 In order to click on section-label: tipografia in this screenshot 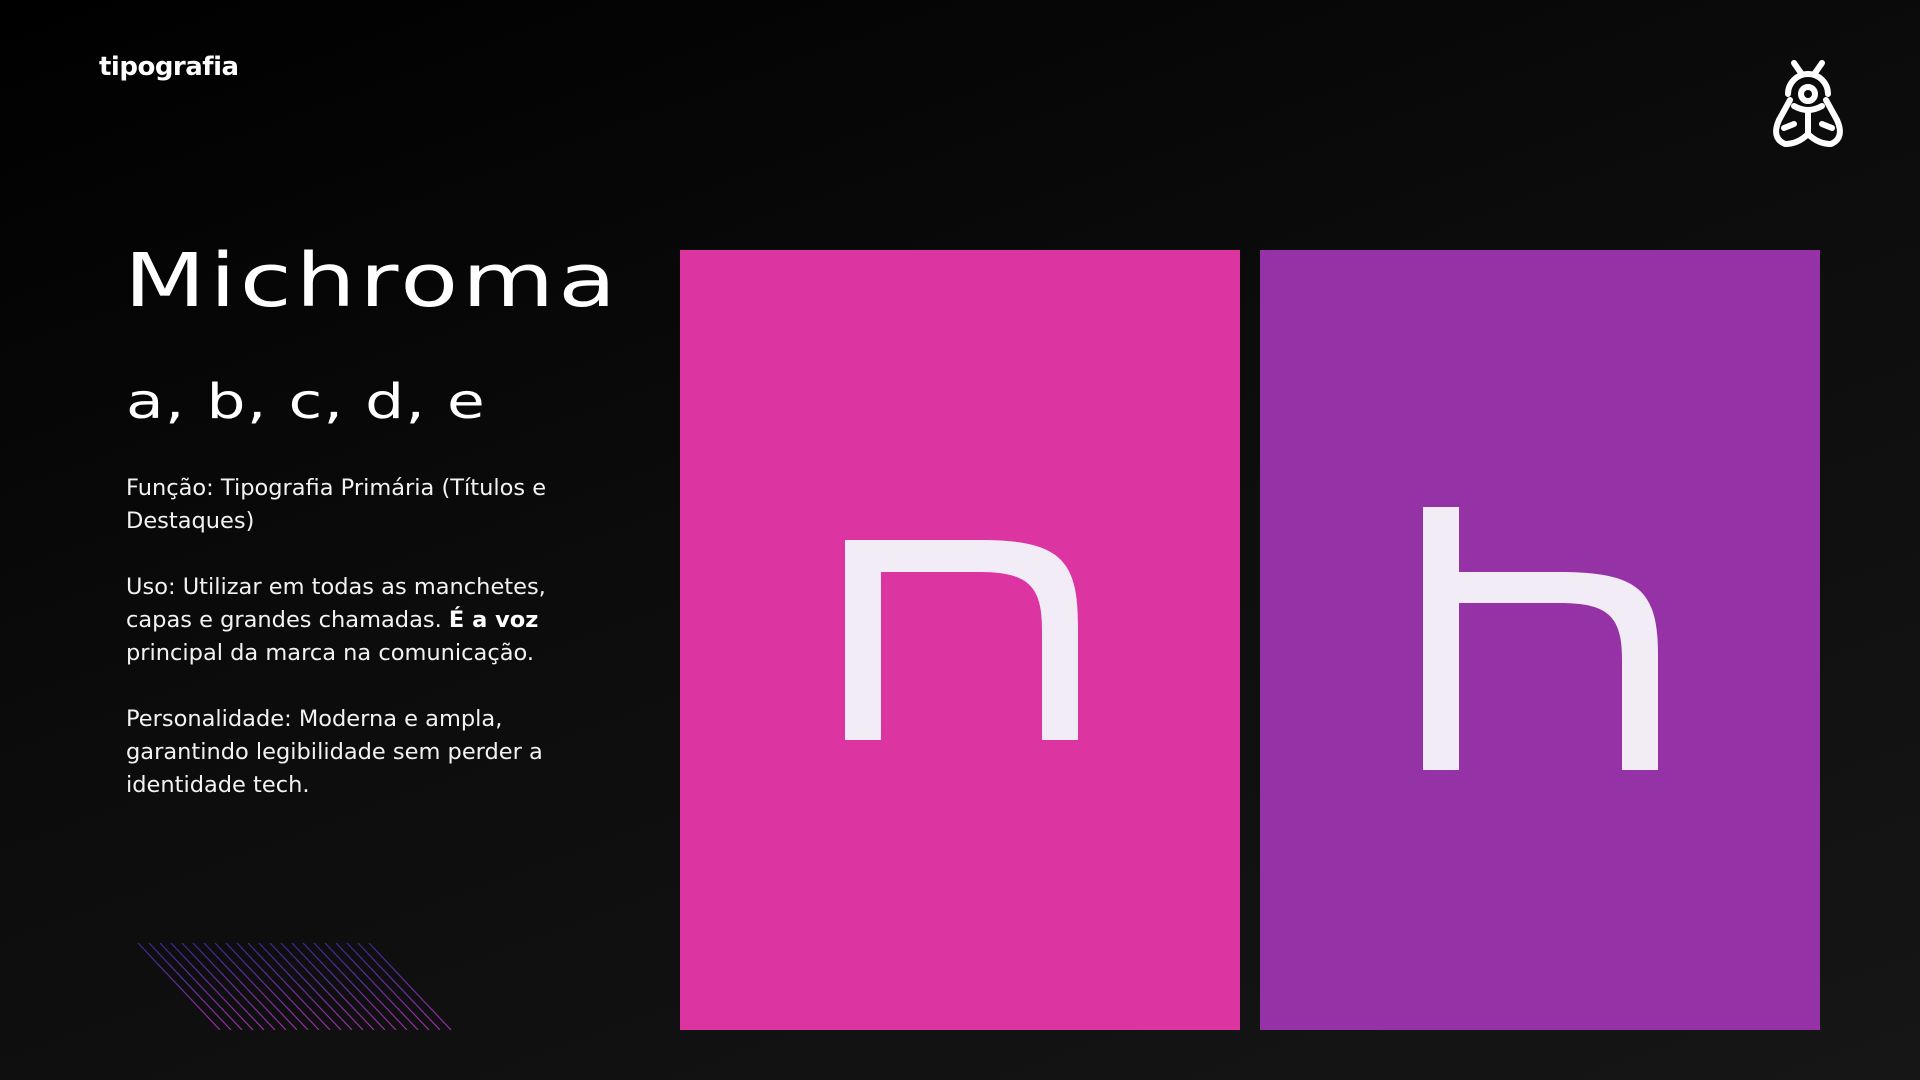, I will do `click(169, 67)`.